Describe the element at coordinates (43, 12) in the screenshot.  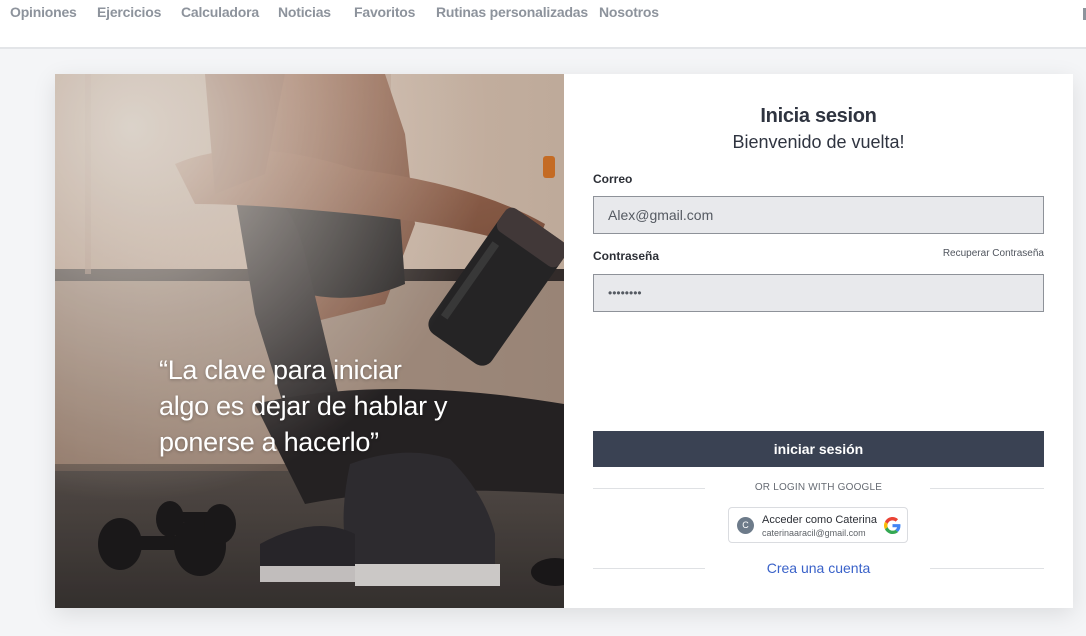
I see `nav-item-opiniones: Opiniones` at that location.